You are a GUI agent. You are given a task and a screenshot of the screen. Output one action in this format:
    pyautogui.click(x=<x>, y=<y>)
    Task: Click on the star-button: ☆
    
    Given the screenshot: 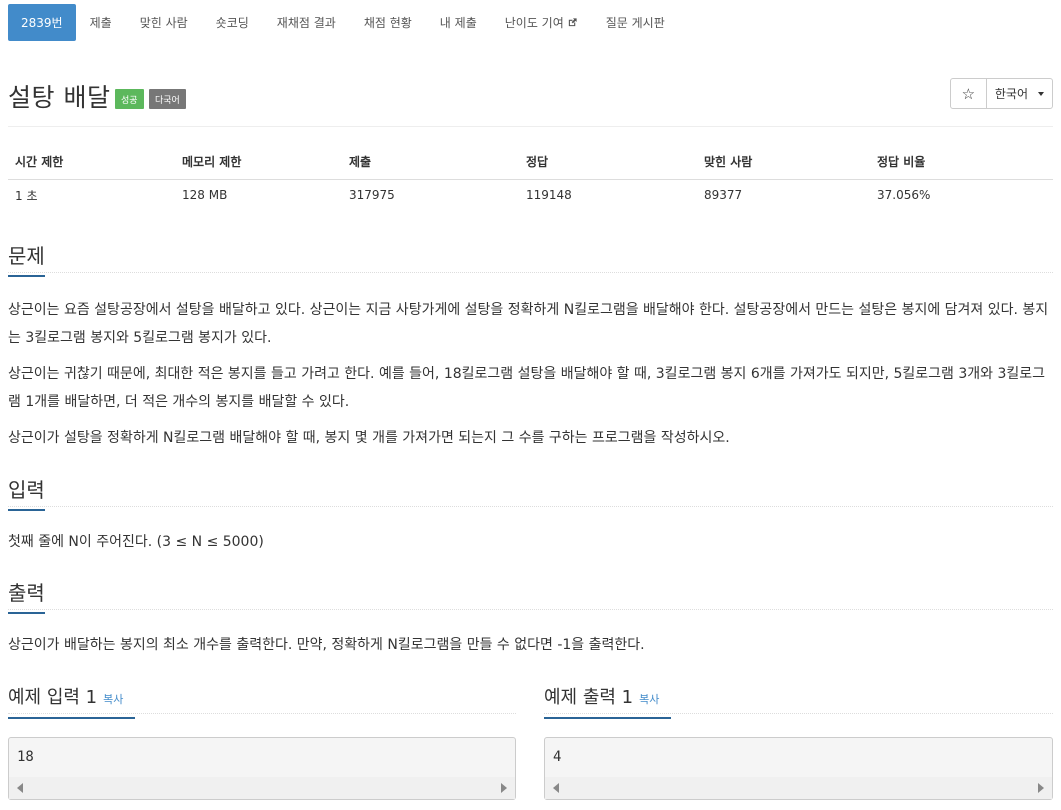 What is the action you would take?
    pyautogui.click(x=969, y=93)
    